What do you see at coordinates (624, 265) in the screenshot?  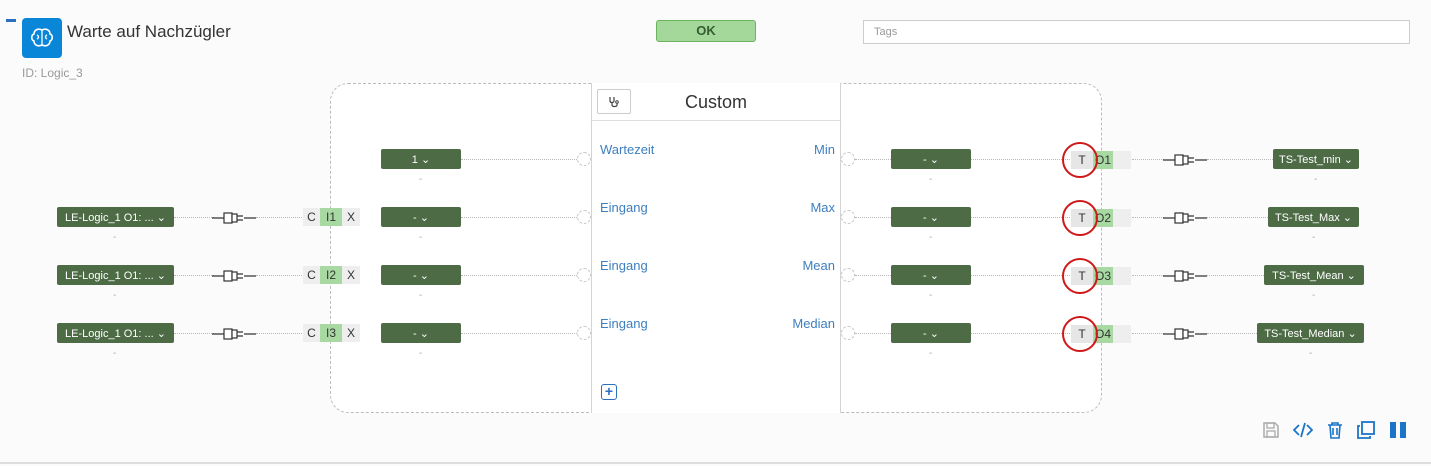 I see `param-eingang-2: Eingang` at bounding box center [624, 265].